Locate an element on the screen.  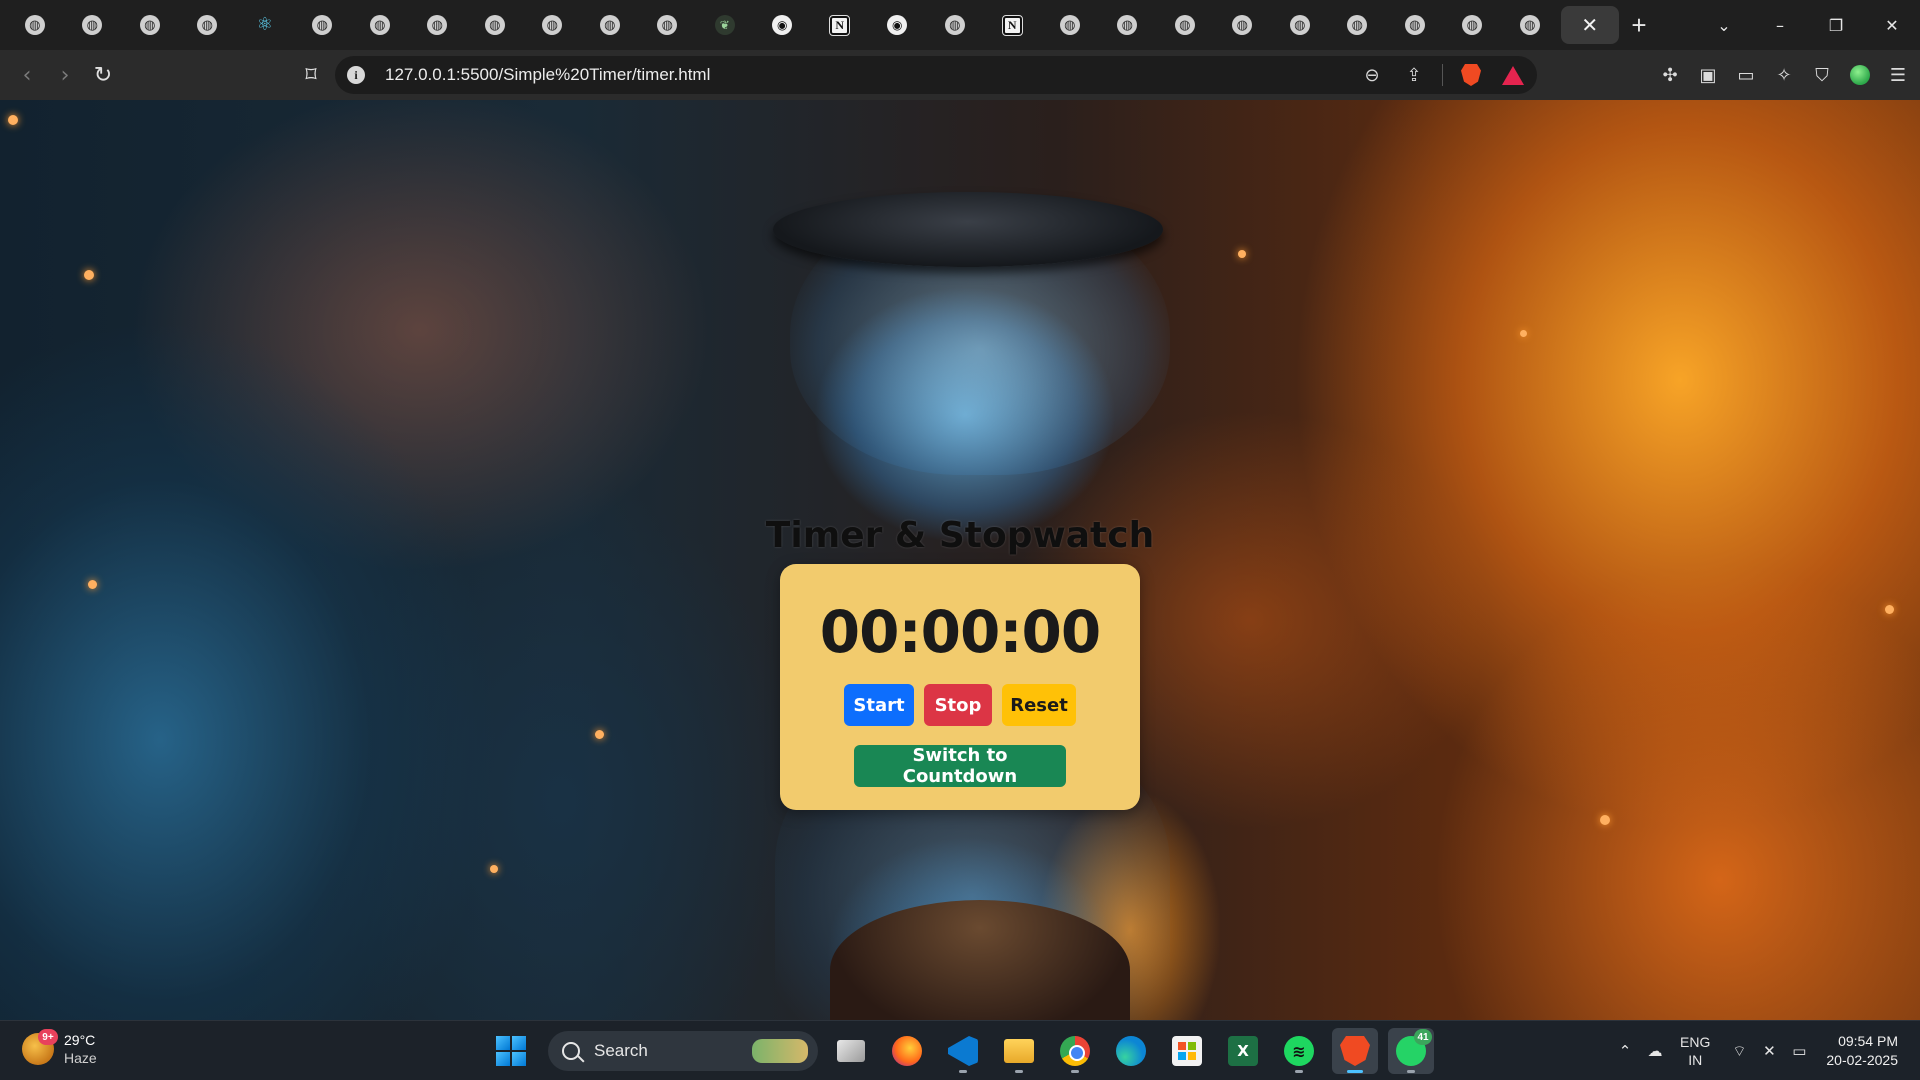
timer-controls: Start Stop Reset is located at coordinates (960, 705).